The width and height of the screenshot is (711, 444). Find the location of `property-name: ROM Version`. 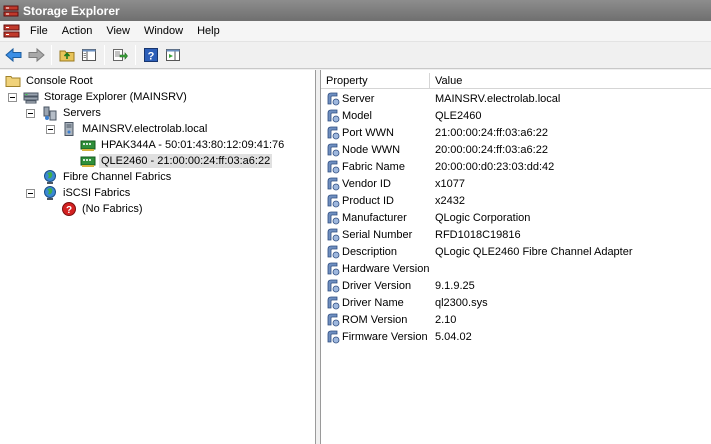

property-name: ROM Version is located at coordinates (375, 319).